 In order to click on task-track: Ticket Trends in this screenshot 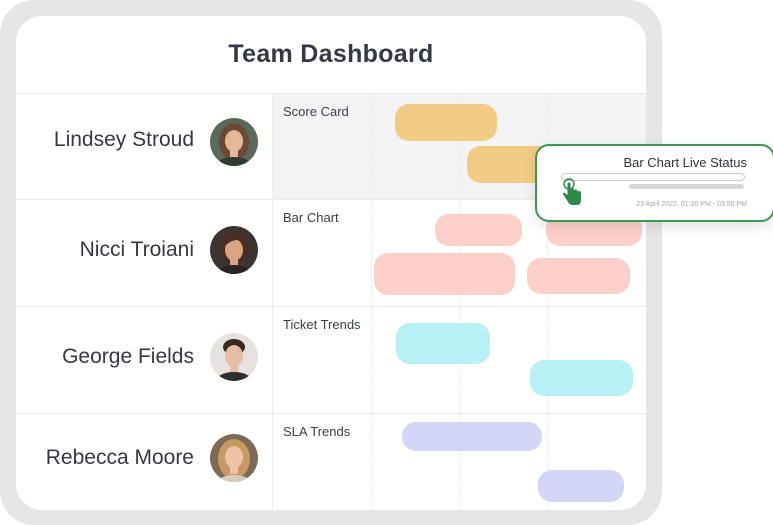, I will do `click(459, 360)`.